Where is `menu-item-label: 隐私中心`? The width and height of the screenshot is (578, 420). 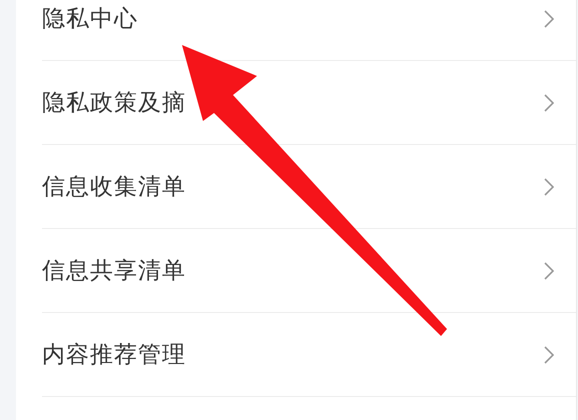 menu-item-label: 隐私中心 is located at coordinates (90, 19).